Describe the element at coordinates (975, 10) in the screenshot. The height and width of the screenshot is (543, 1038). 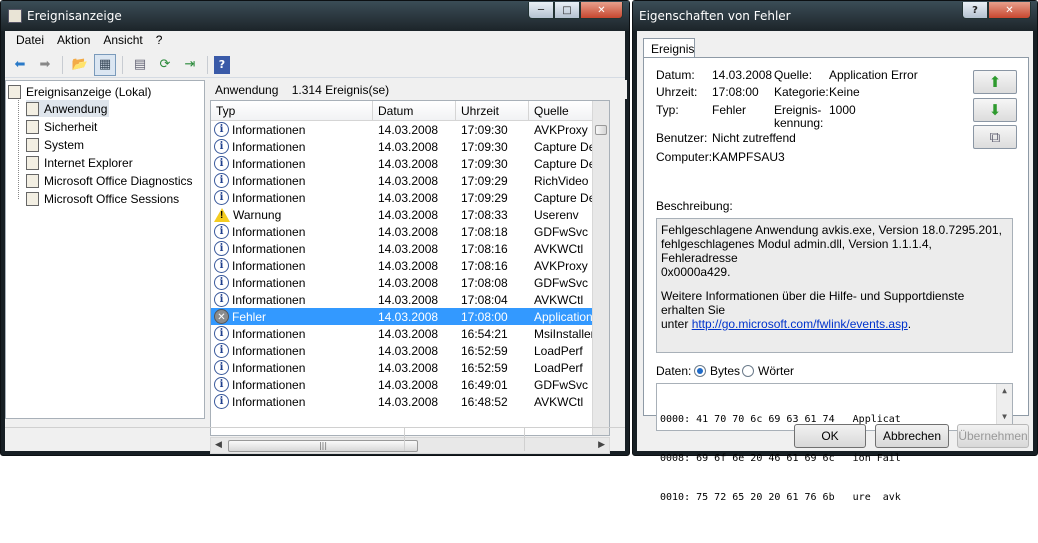
I see `help-button: ?` at that location.